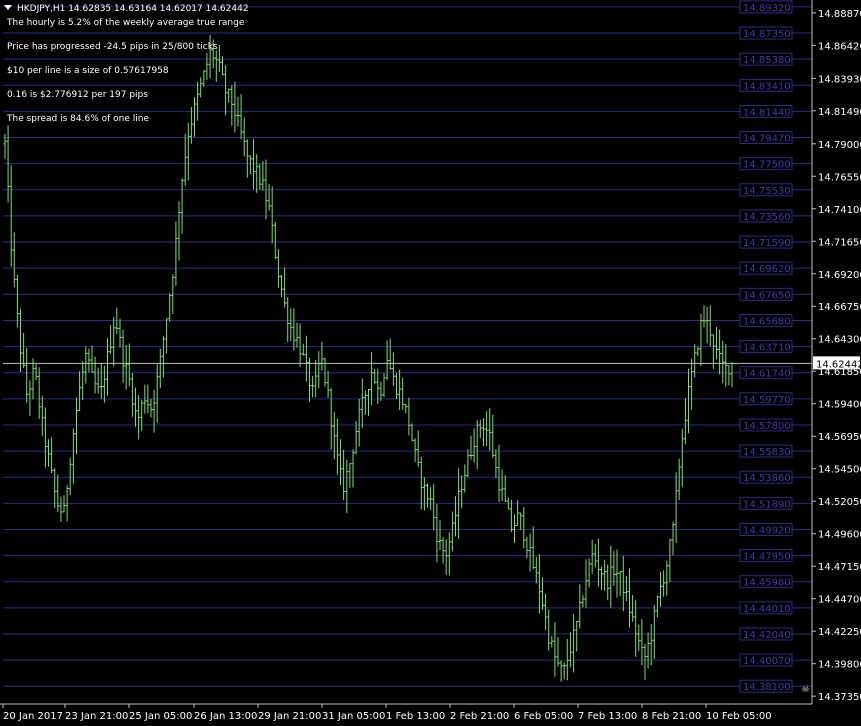  Describe the element at coordinates (805, 689) in the screenshot. I see `close-chart-icon: ☠` at that location.